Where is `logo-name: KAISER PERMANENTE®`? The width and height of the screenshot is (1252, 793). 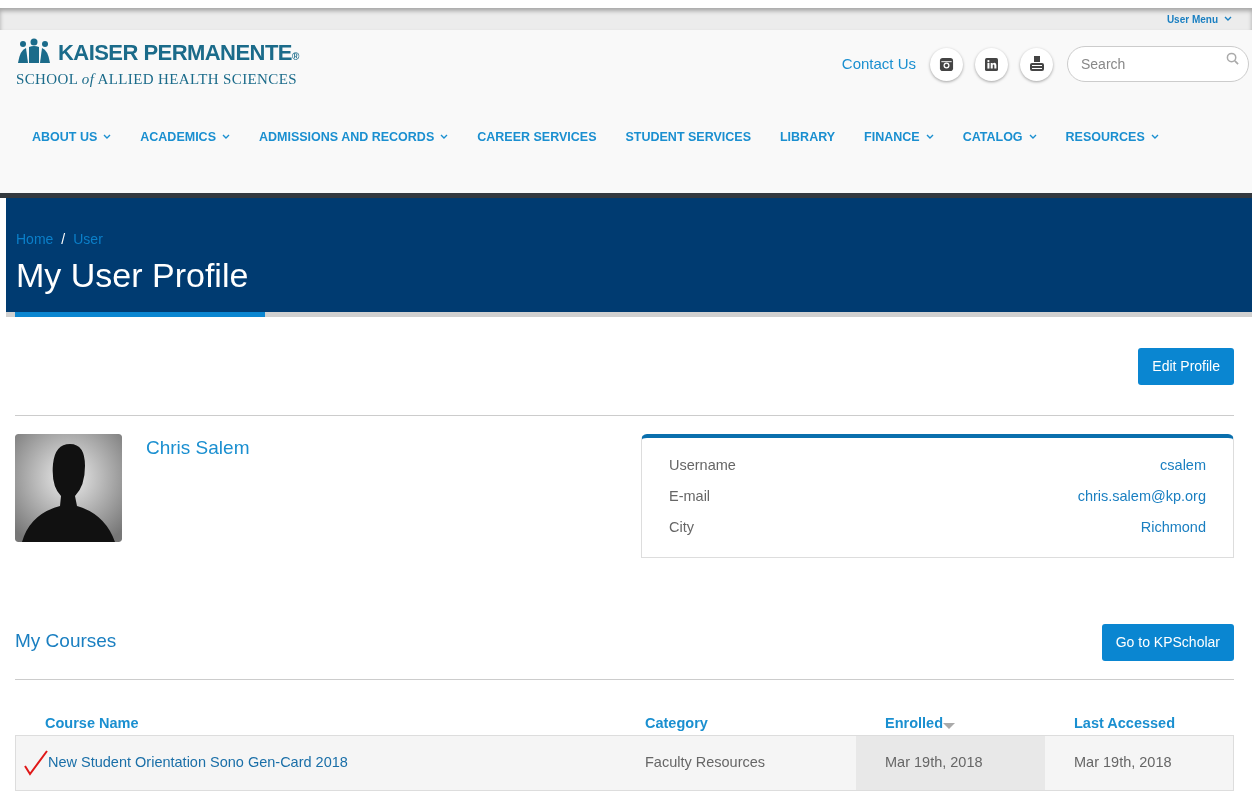
logo-name: KAISER PERMANENTE® is located at coordinates (178, 53).